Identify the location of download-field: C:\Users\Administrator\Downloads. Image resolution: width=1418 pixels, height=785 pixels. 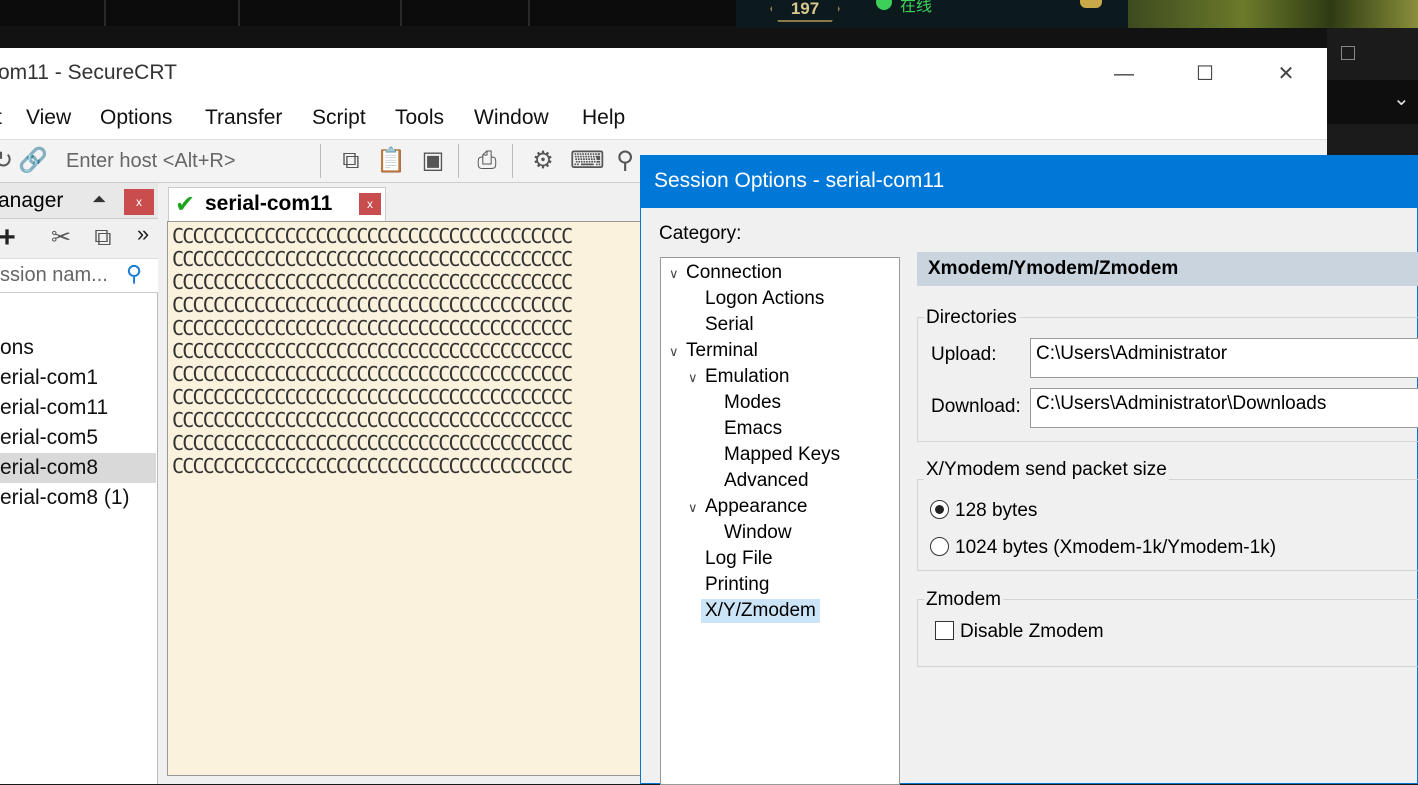
(1224, 408).